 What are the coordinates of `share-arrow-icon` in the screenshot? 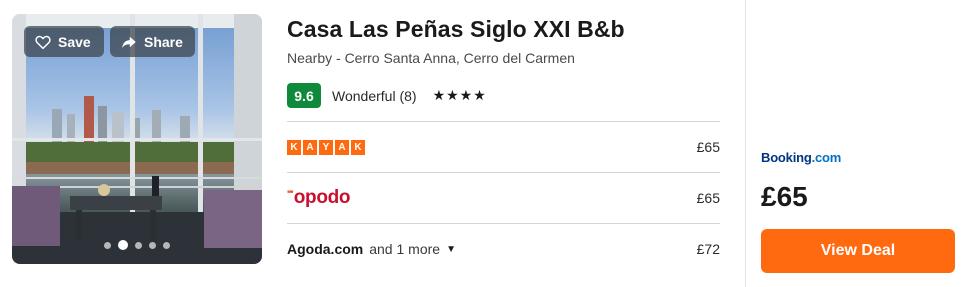 It's located at (129, 42).